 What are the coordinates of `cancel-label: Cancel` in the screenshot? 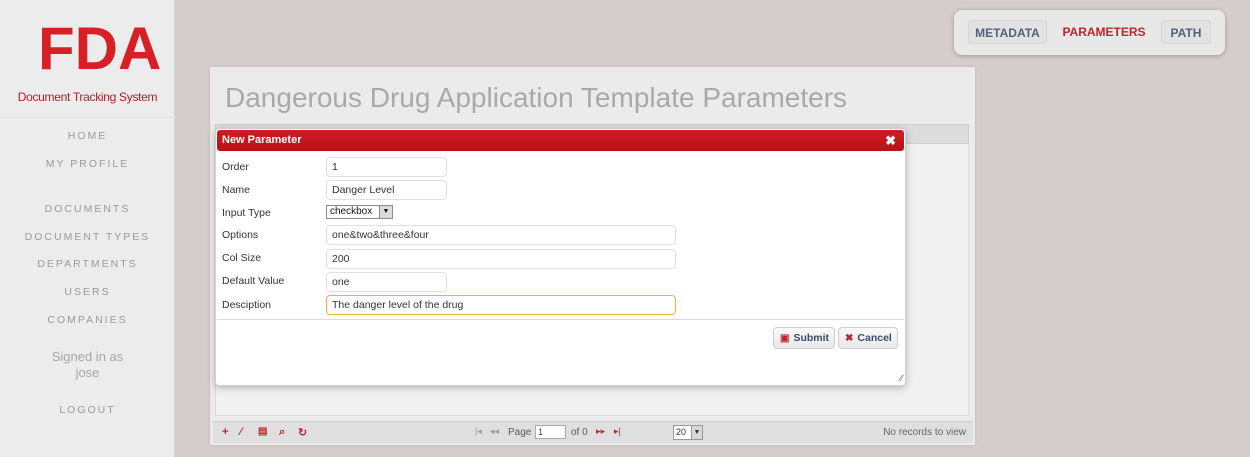 It's located at (874, 338).